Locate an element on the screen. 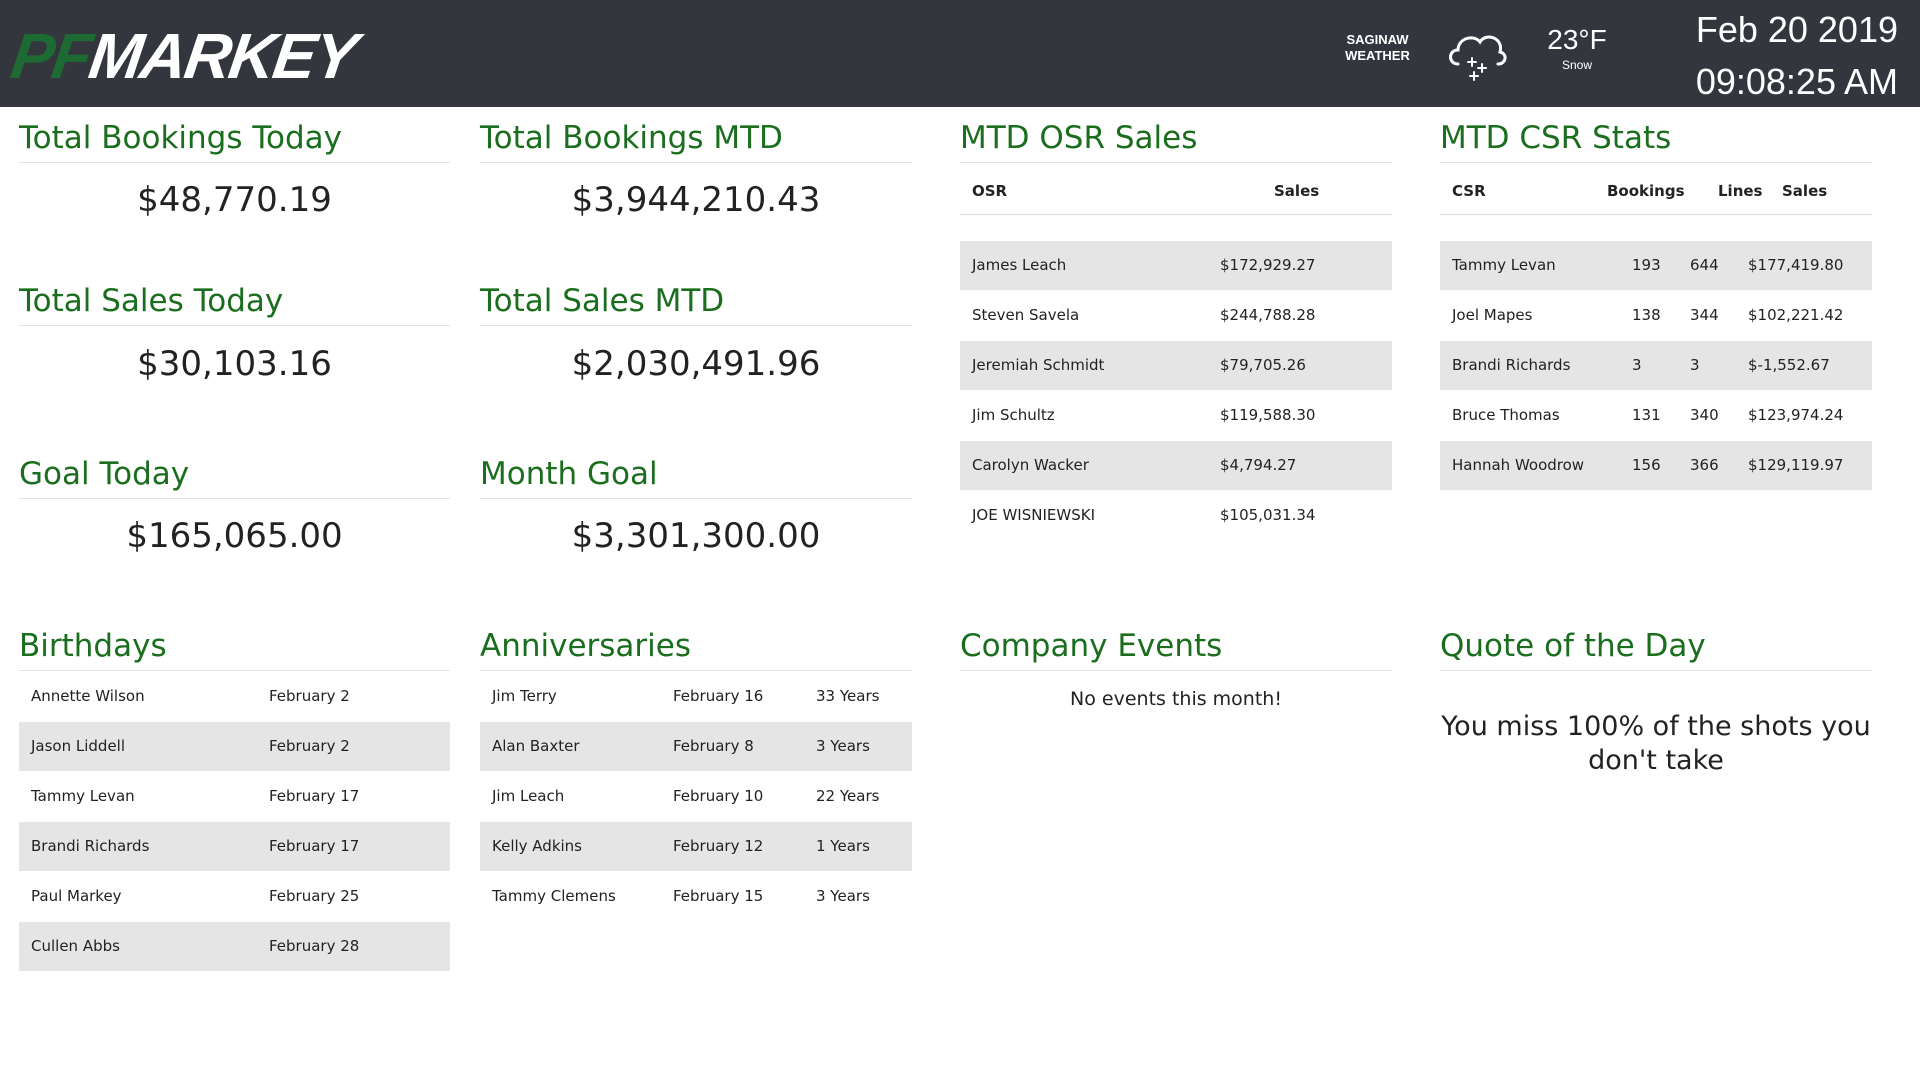  csr-lines: 340 is located at coordinates (1704, 415).